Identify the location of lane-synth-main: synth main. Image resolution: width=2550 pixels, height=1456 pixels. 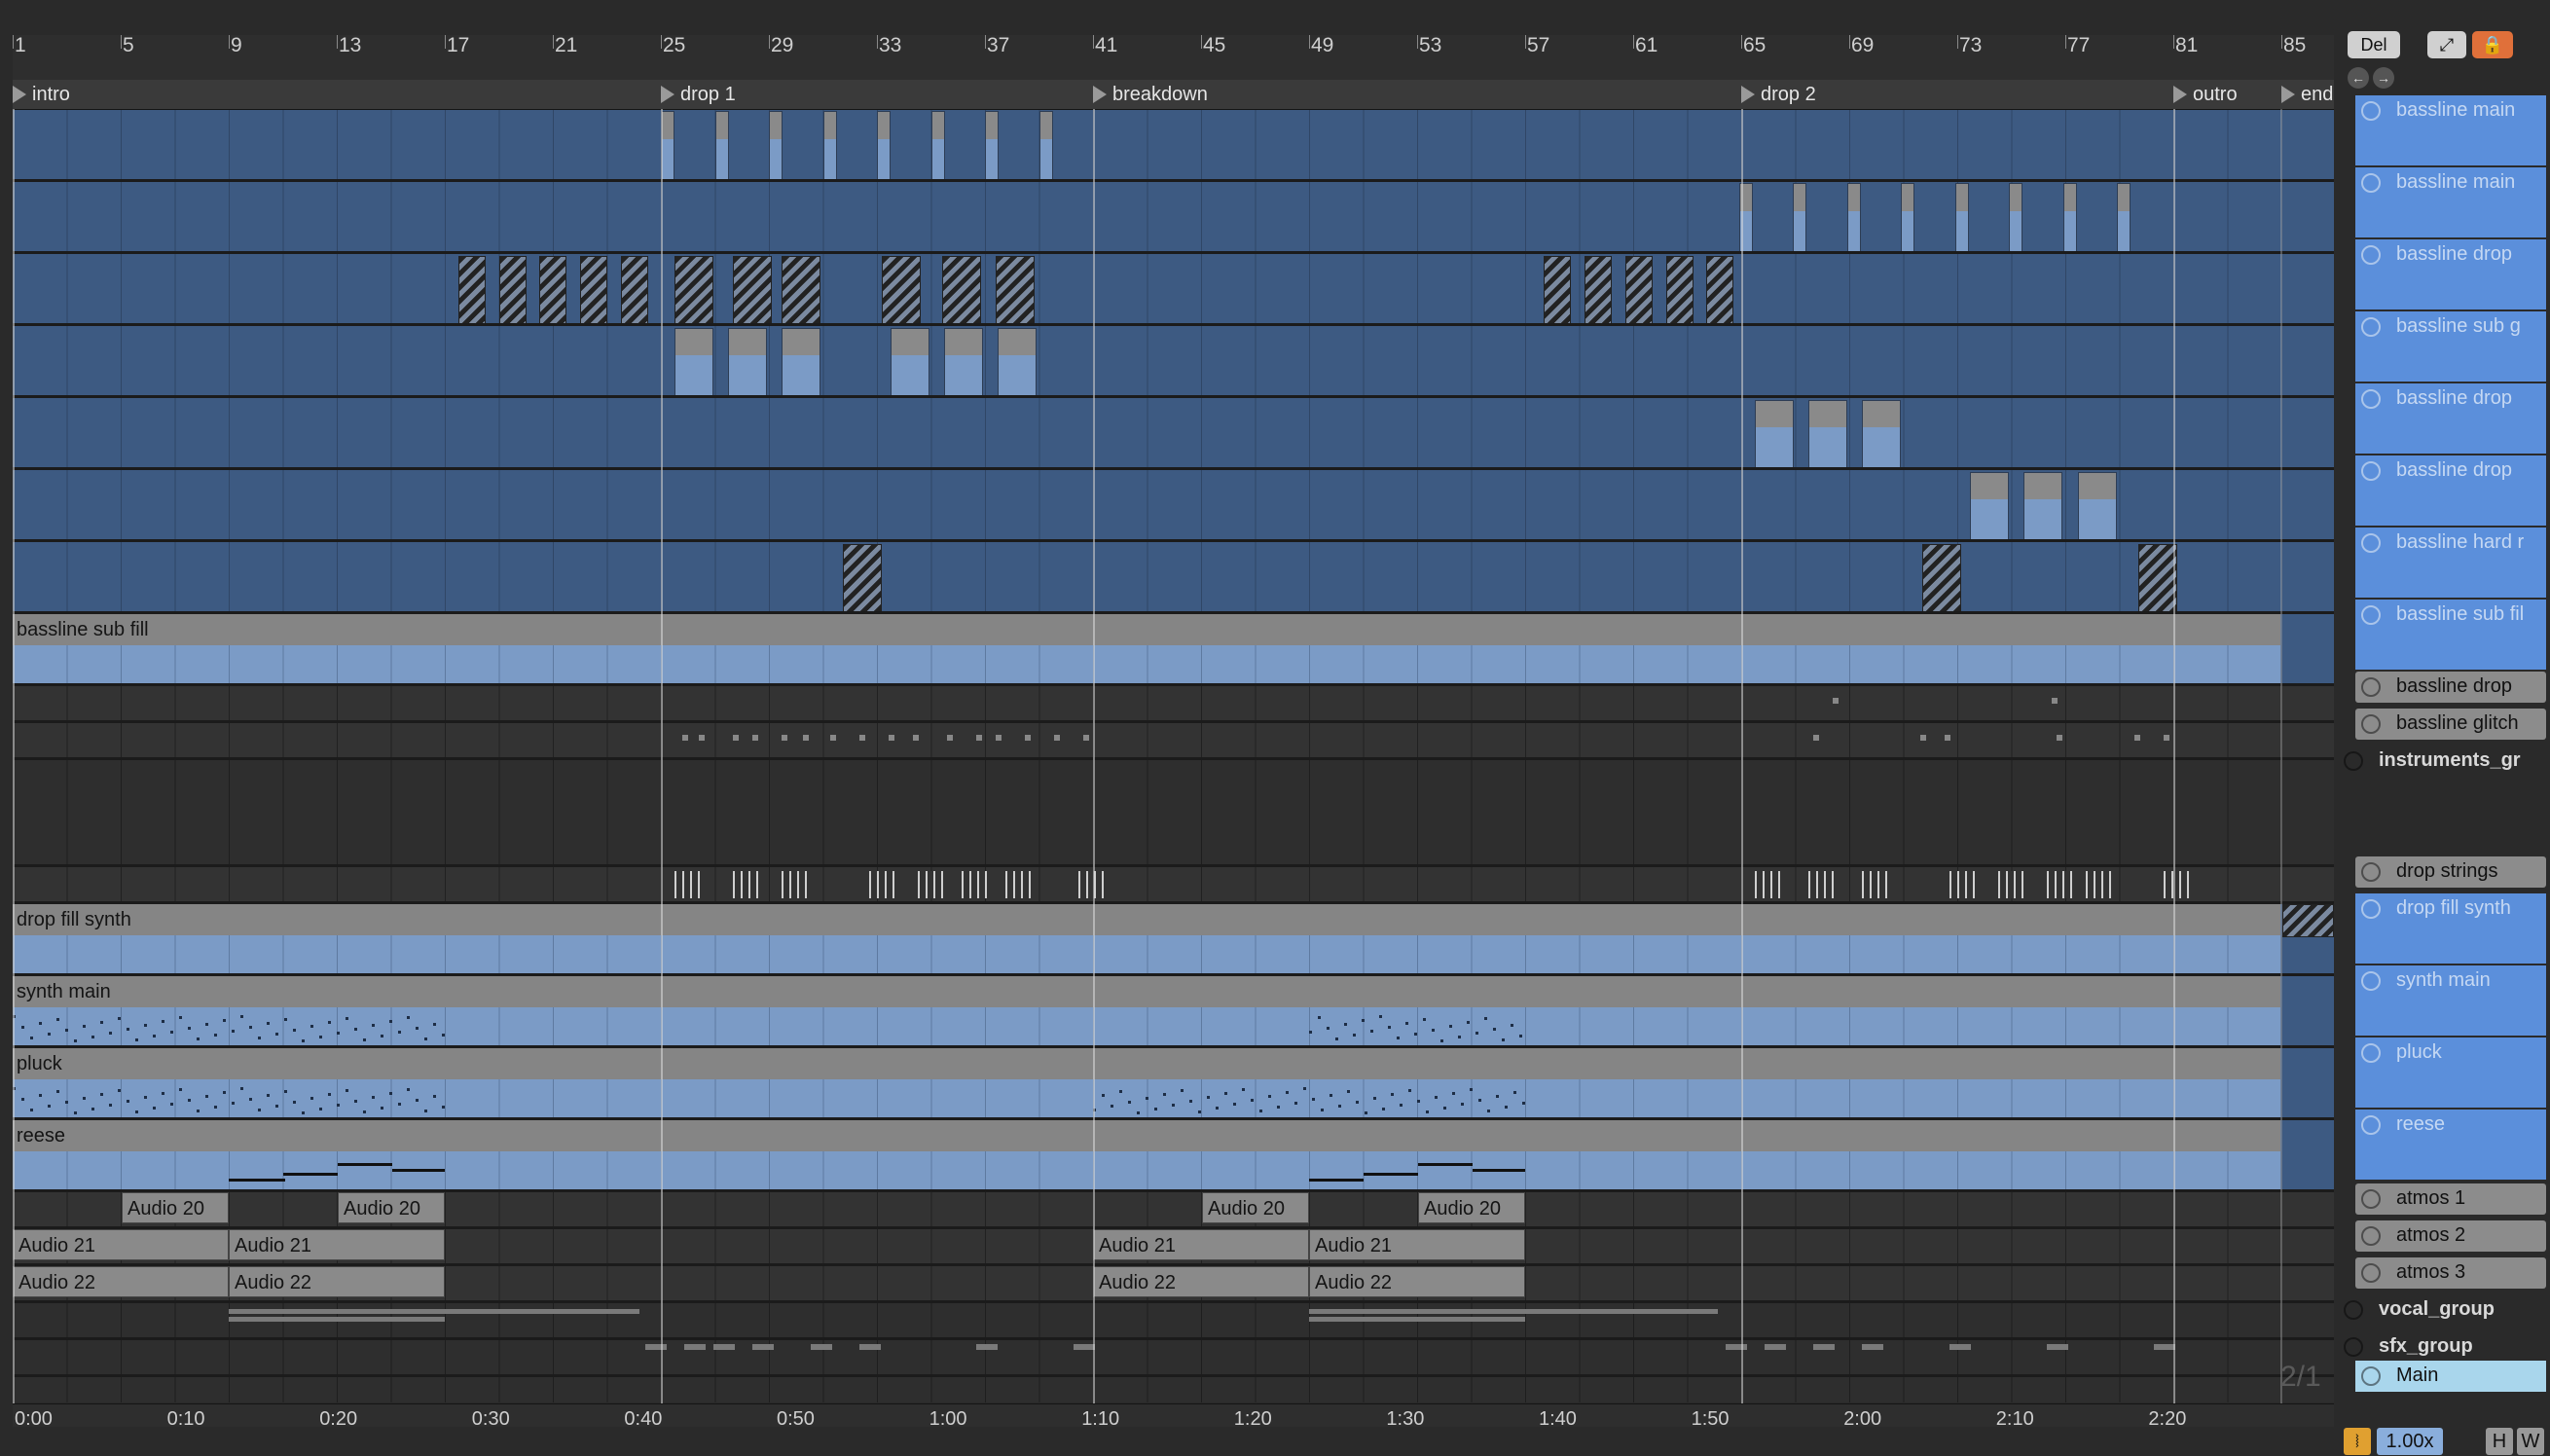
(1173, 1012).